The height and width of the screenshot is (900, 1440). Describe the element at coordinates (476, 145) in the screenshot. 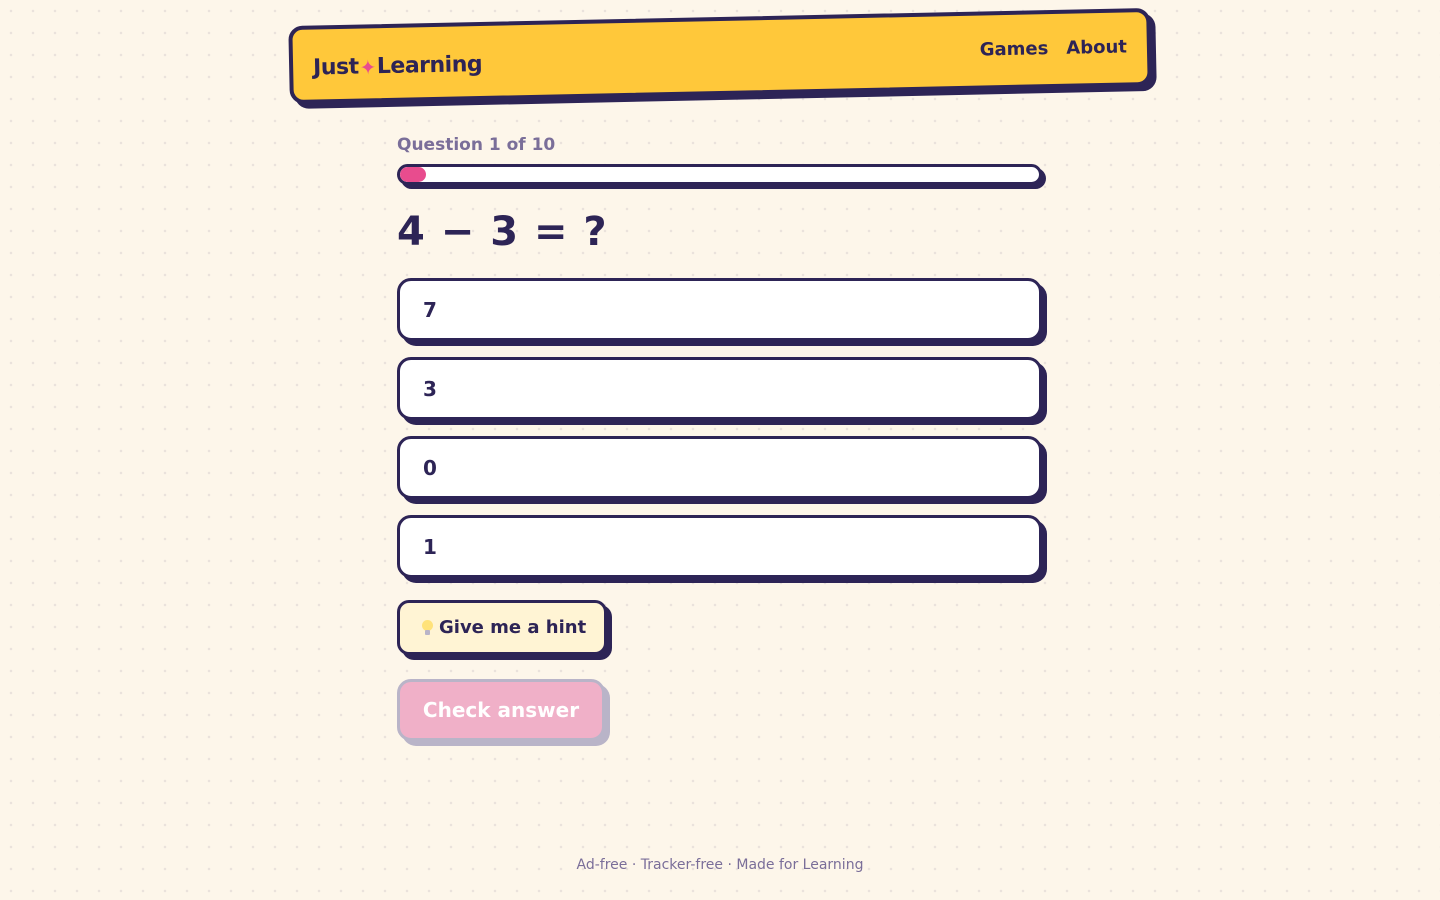

I see `question-counter: Question 1 of 10` at that location.